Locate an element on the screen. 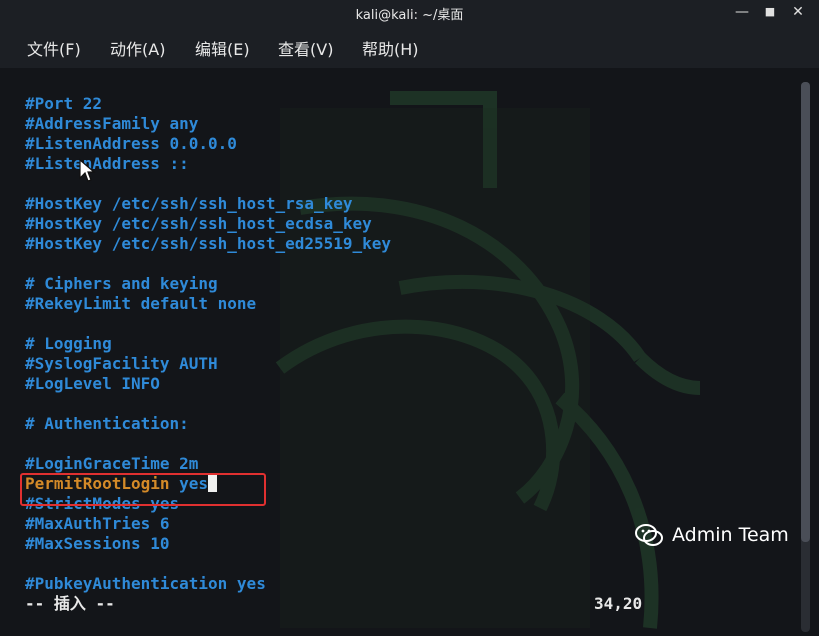 The image size is (819, 636). config-line: # Logging is located at coordinates (68, 343).